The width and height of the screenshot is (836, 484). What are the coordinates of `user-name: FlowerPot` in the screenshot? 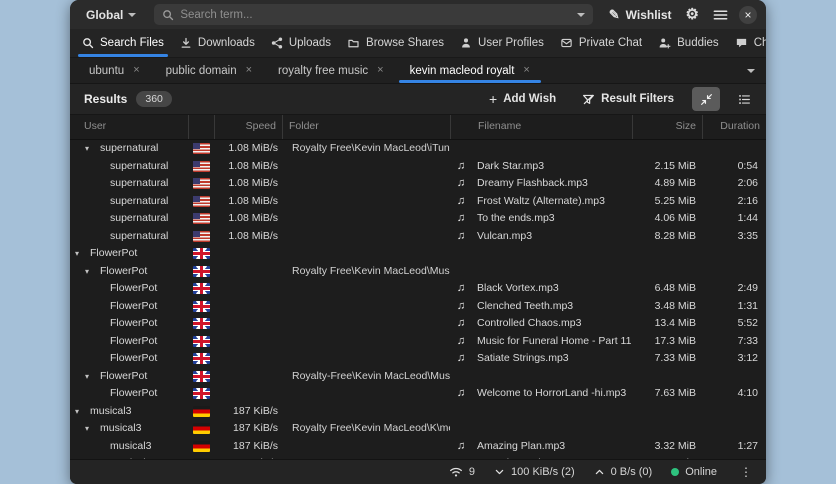 It's located at (124, 270).